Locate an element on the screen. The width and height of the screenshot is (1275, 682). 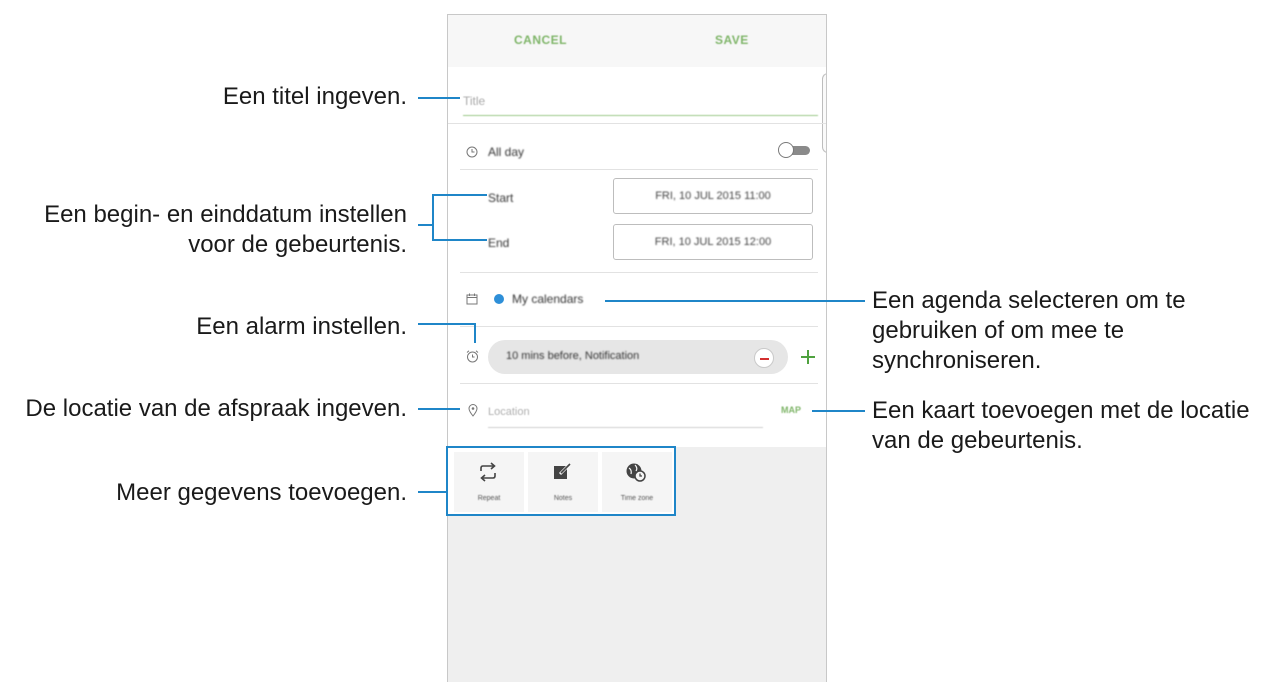
notes-label: Notes is located at coordinates (563, 498).